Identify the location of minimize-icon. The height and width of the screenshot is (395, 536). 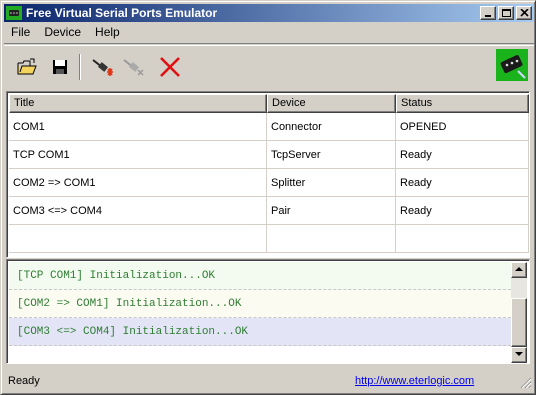
(488, 16).